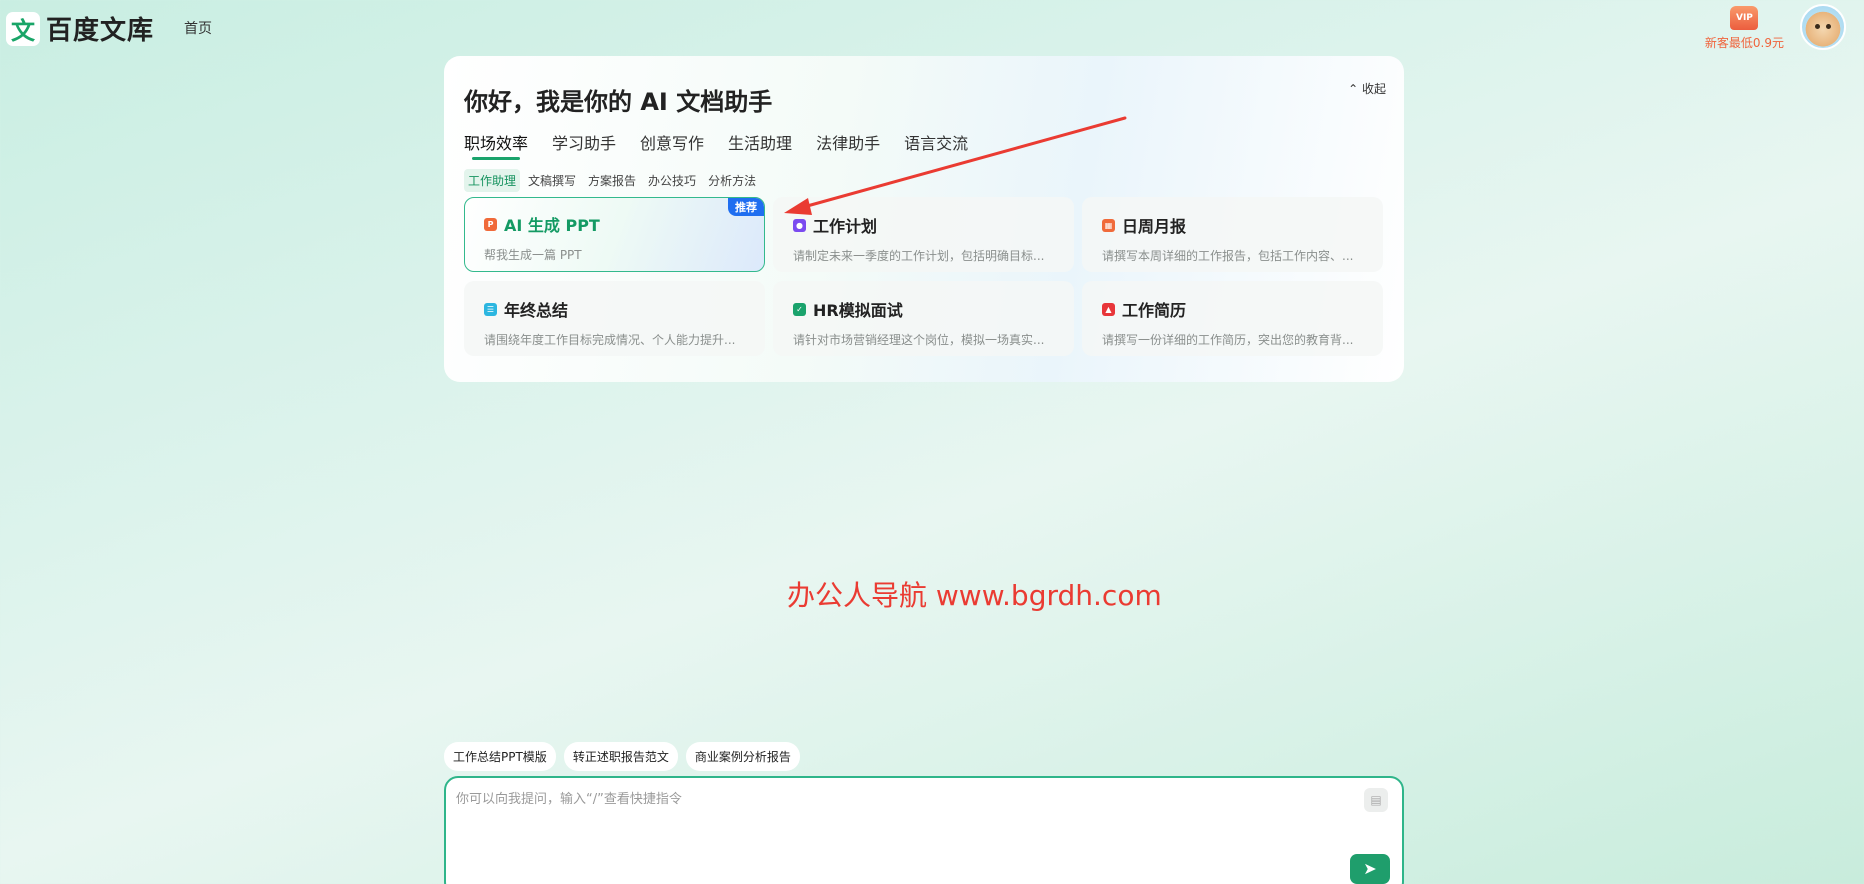 This screenshot has width=1864, height=884. What do you see at coordinates (552, 225) in the screenshot?
I see `card-title: AI 生成 PPT` at bounding box center [552, 225].